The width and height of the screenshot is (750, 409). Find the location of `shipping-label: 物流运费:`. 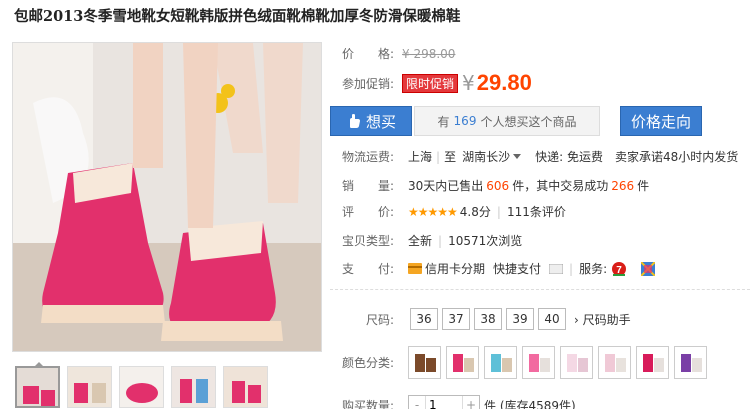

shipping-label: 物流运费: is located at coordinates (368, 157).